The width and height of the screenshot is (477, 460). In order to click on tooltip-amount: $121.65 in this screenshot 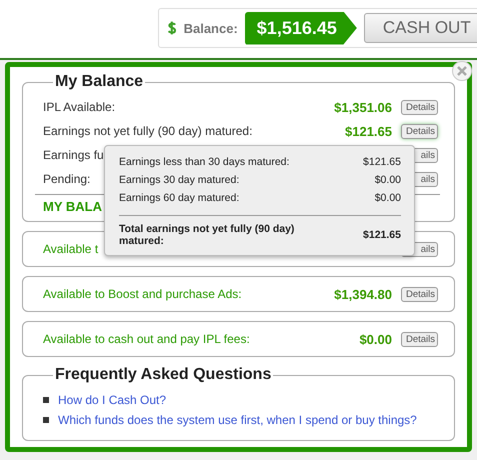, I will do `click(382, 162)`.